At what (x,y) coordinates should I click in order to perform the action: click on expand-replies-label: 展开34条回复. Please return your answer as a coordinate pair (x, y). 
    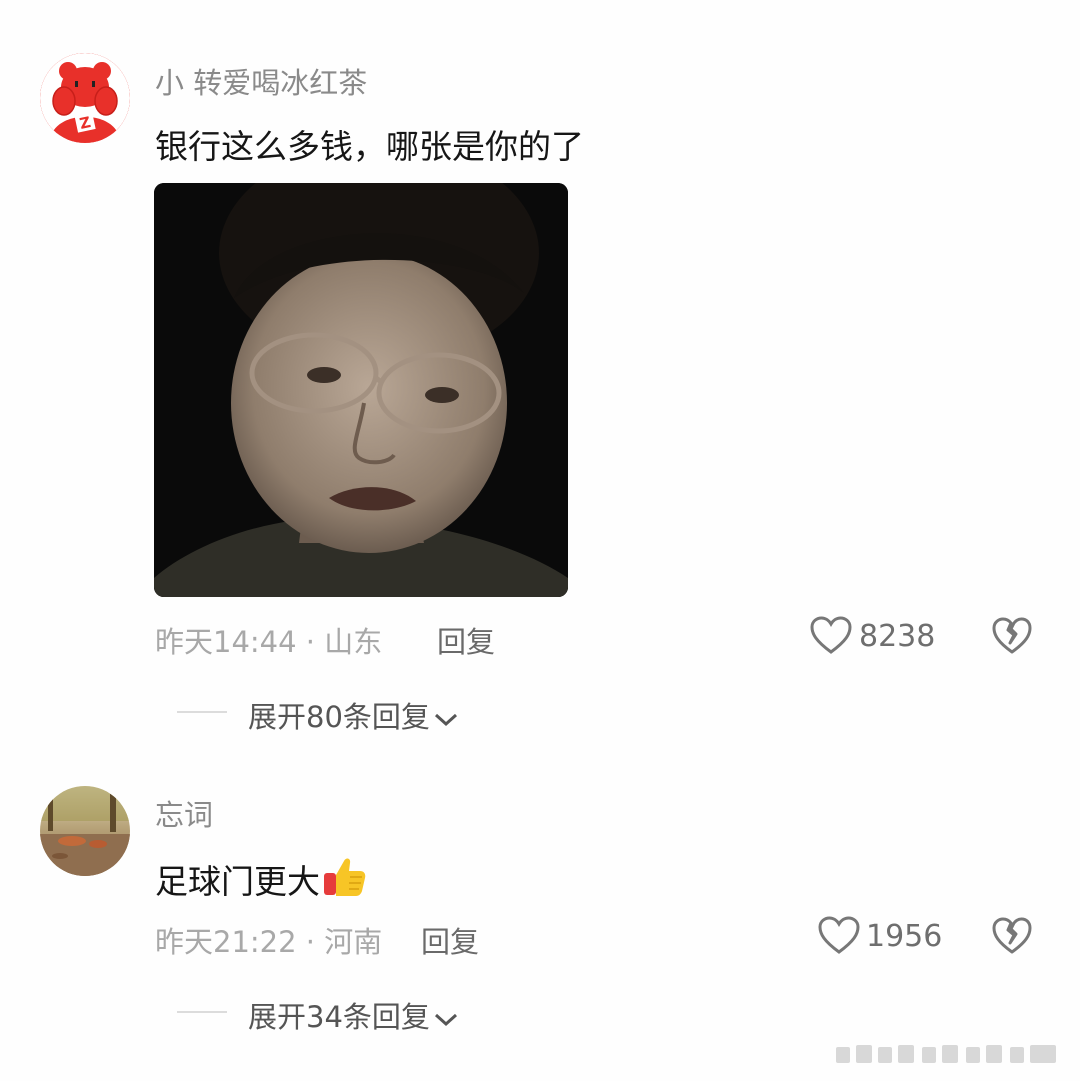
    Looking at the image, I should click on (339, 1017).